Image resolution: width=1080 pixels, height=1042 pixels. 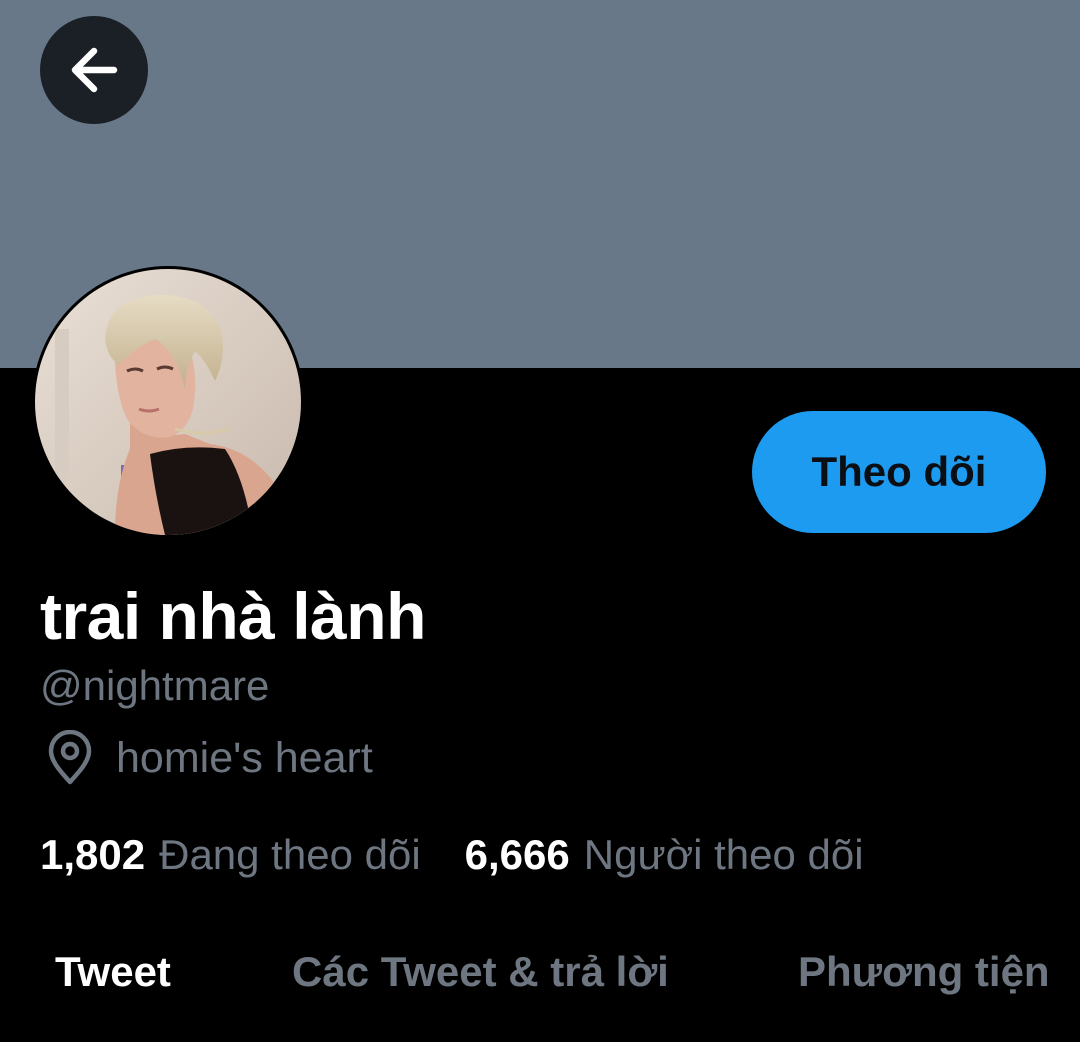 I want to click on avatar-photo, so click(x=168, y=402).